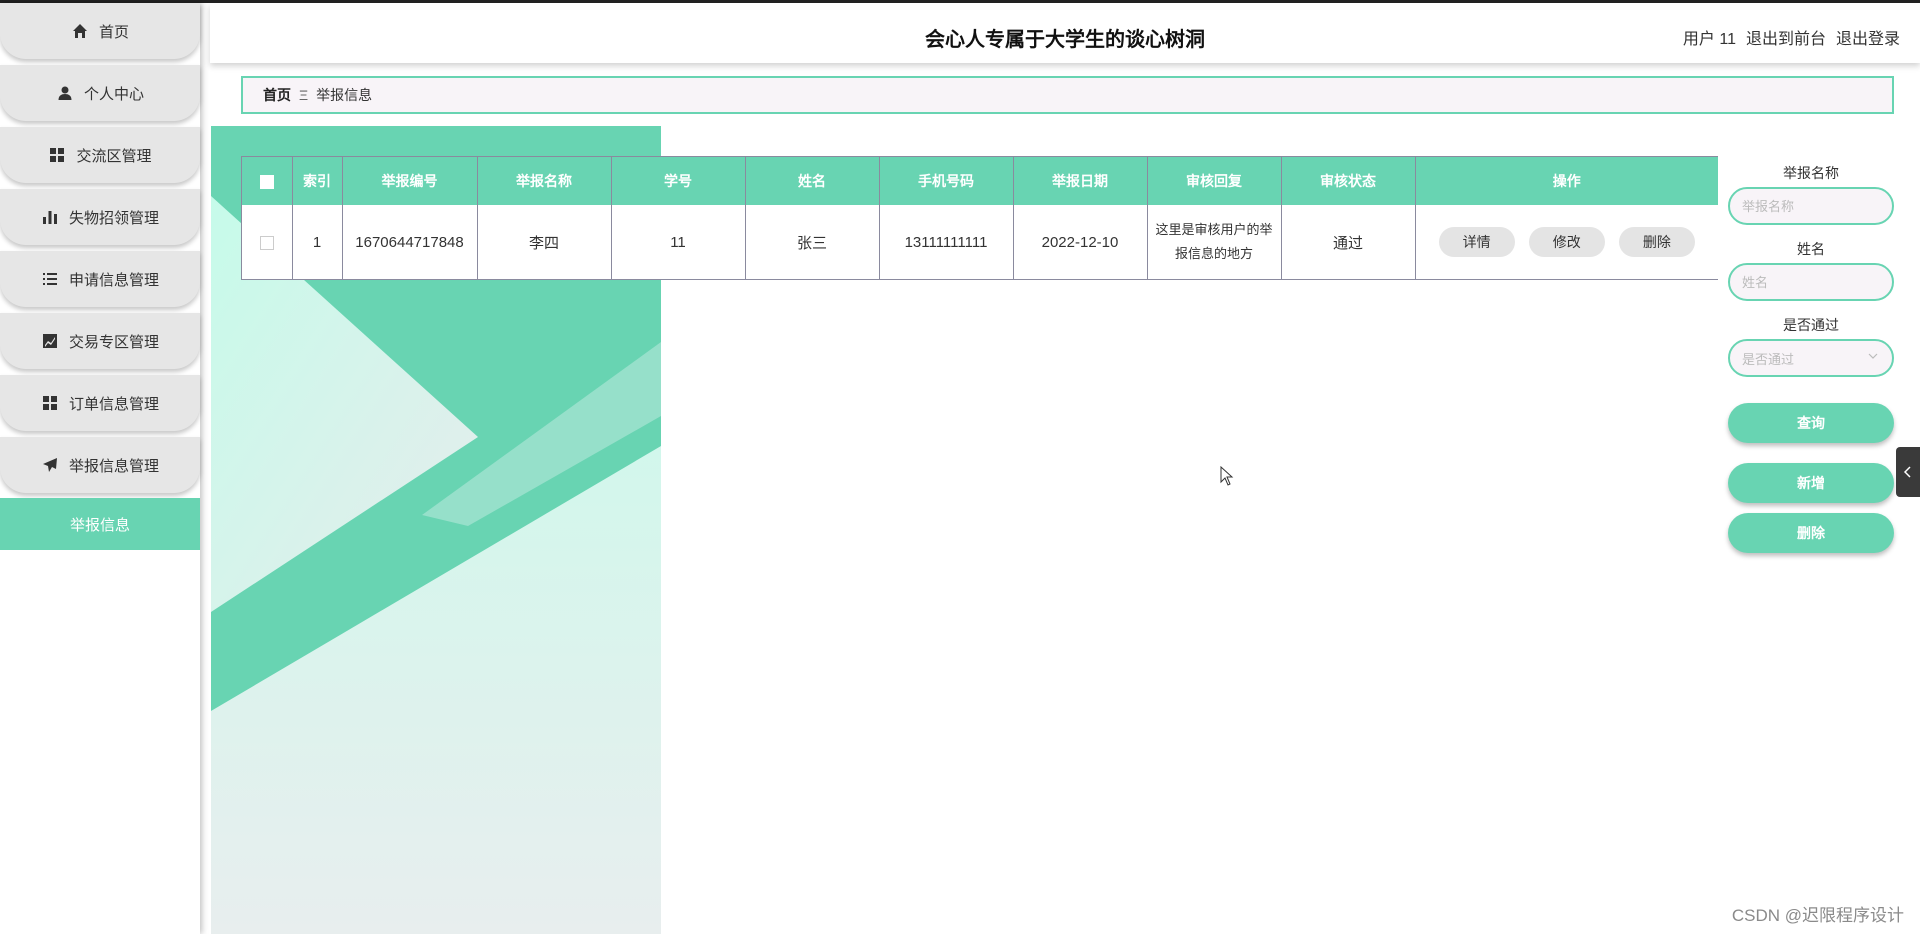 The width and height of the screenshot is (1920, 934). What do you see at coordinates (50, 465) in the screenshot?
I see `paper-plane-icon` at bounding box center [50, 465].